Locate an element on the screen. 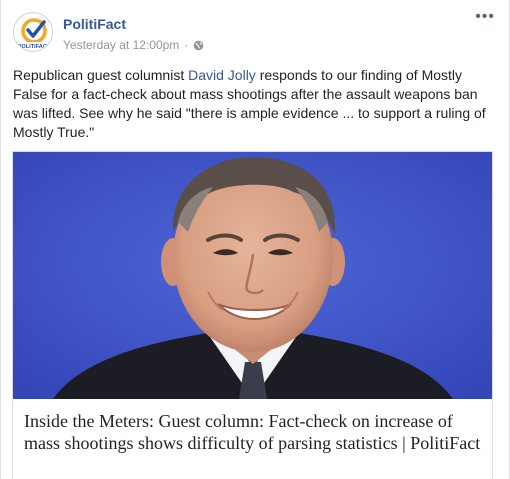  page-avatar: POLITIFACT is located at coordinates (33, 32).